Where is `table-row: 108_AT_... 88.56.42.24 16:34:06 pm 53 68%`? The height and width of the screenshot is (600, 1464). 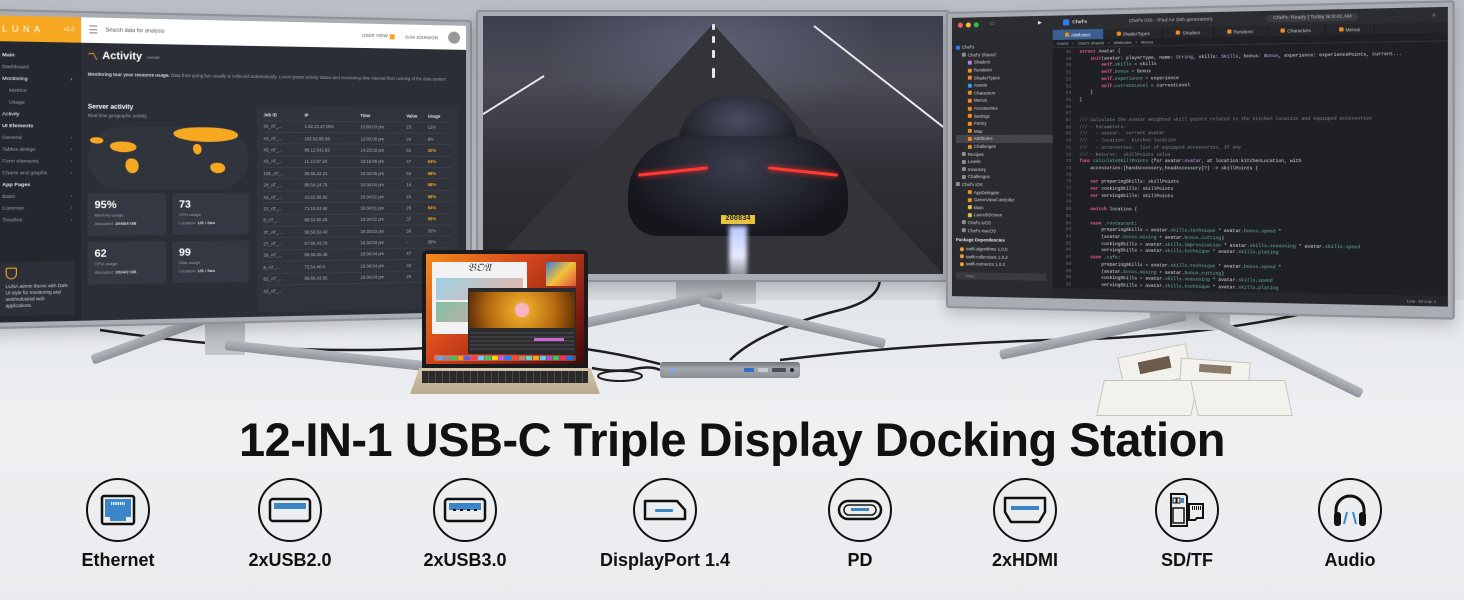 table-row: 108_AT_... 88.56.42.24 16:34:06 pm 53 68% is located at coordinates (358, 173).